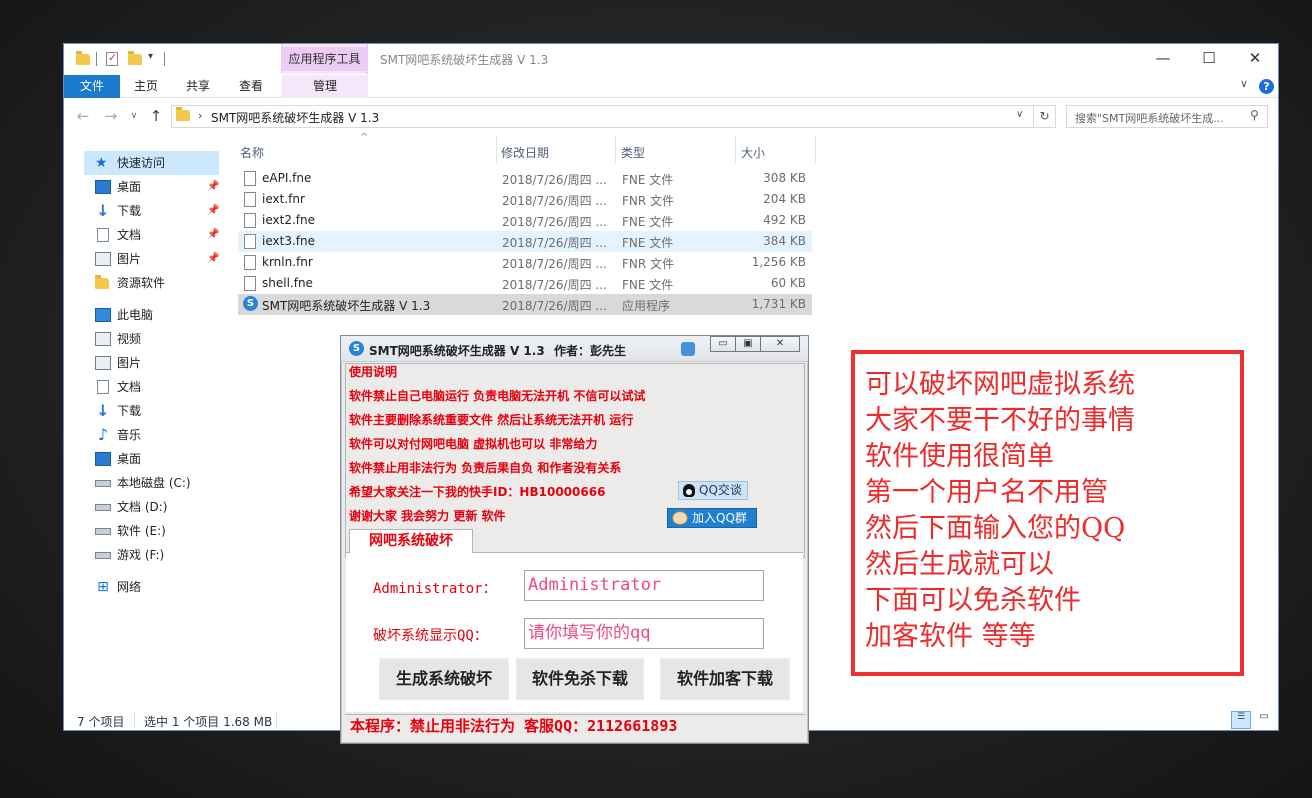  What do you see at coordinates (101, 722) in the screenshot?
I see `item-count: 7 个项目` at bounding box center [101, 722].